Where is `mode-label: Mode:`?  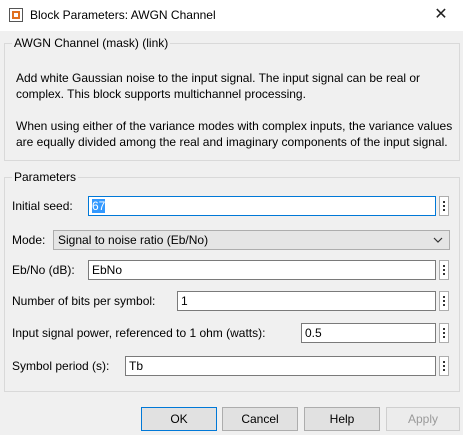 mode-label: Mode: is located at coordinates (29, 240).